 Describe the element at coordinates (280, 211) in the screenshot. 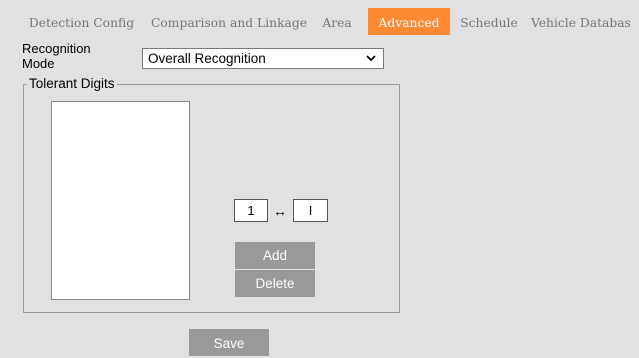

I see `left-right-arrow-icon: ↔` at that location.